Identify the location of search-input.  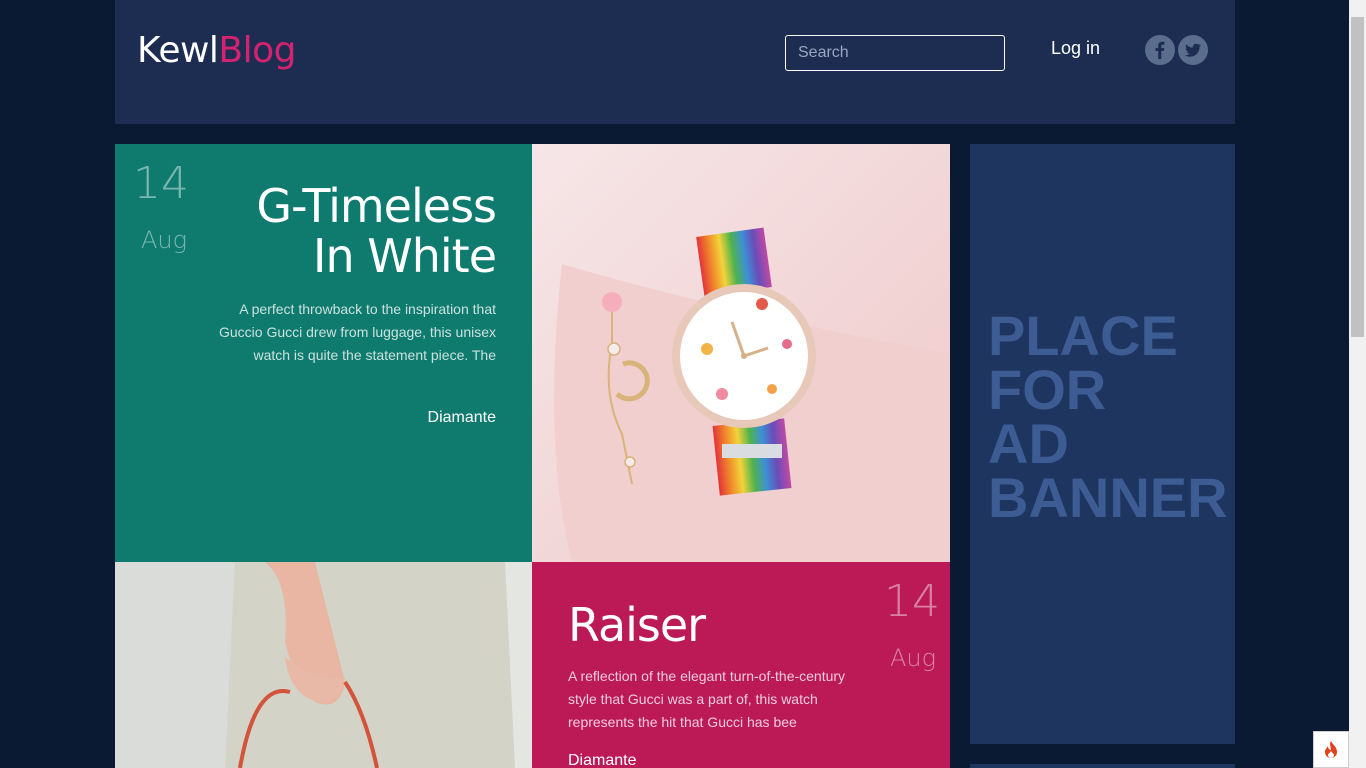
(895, 53).